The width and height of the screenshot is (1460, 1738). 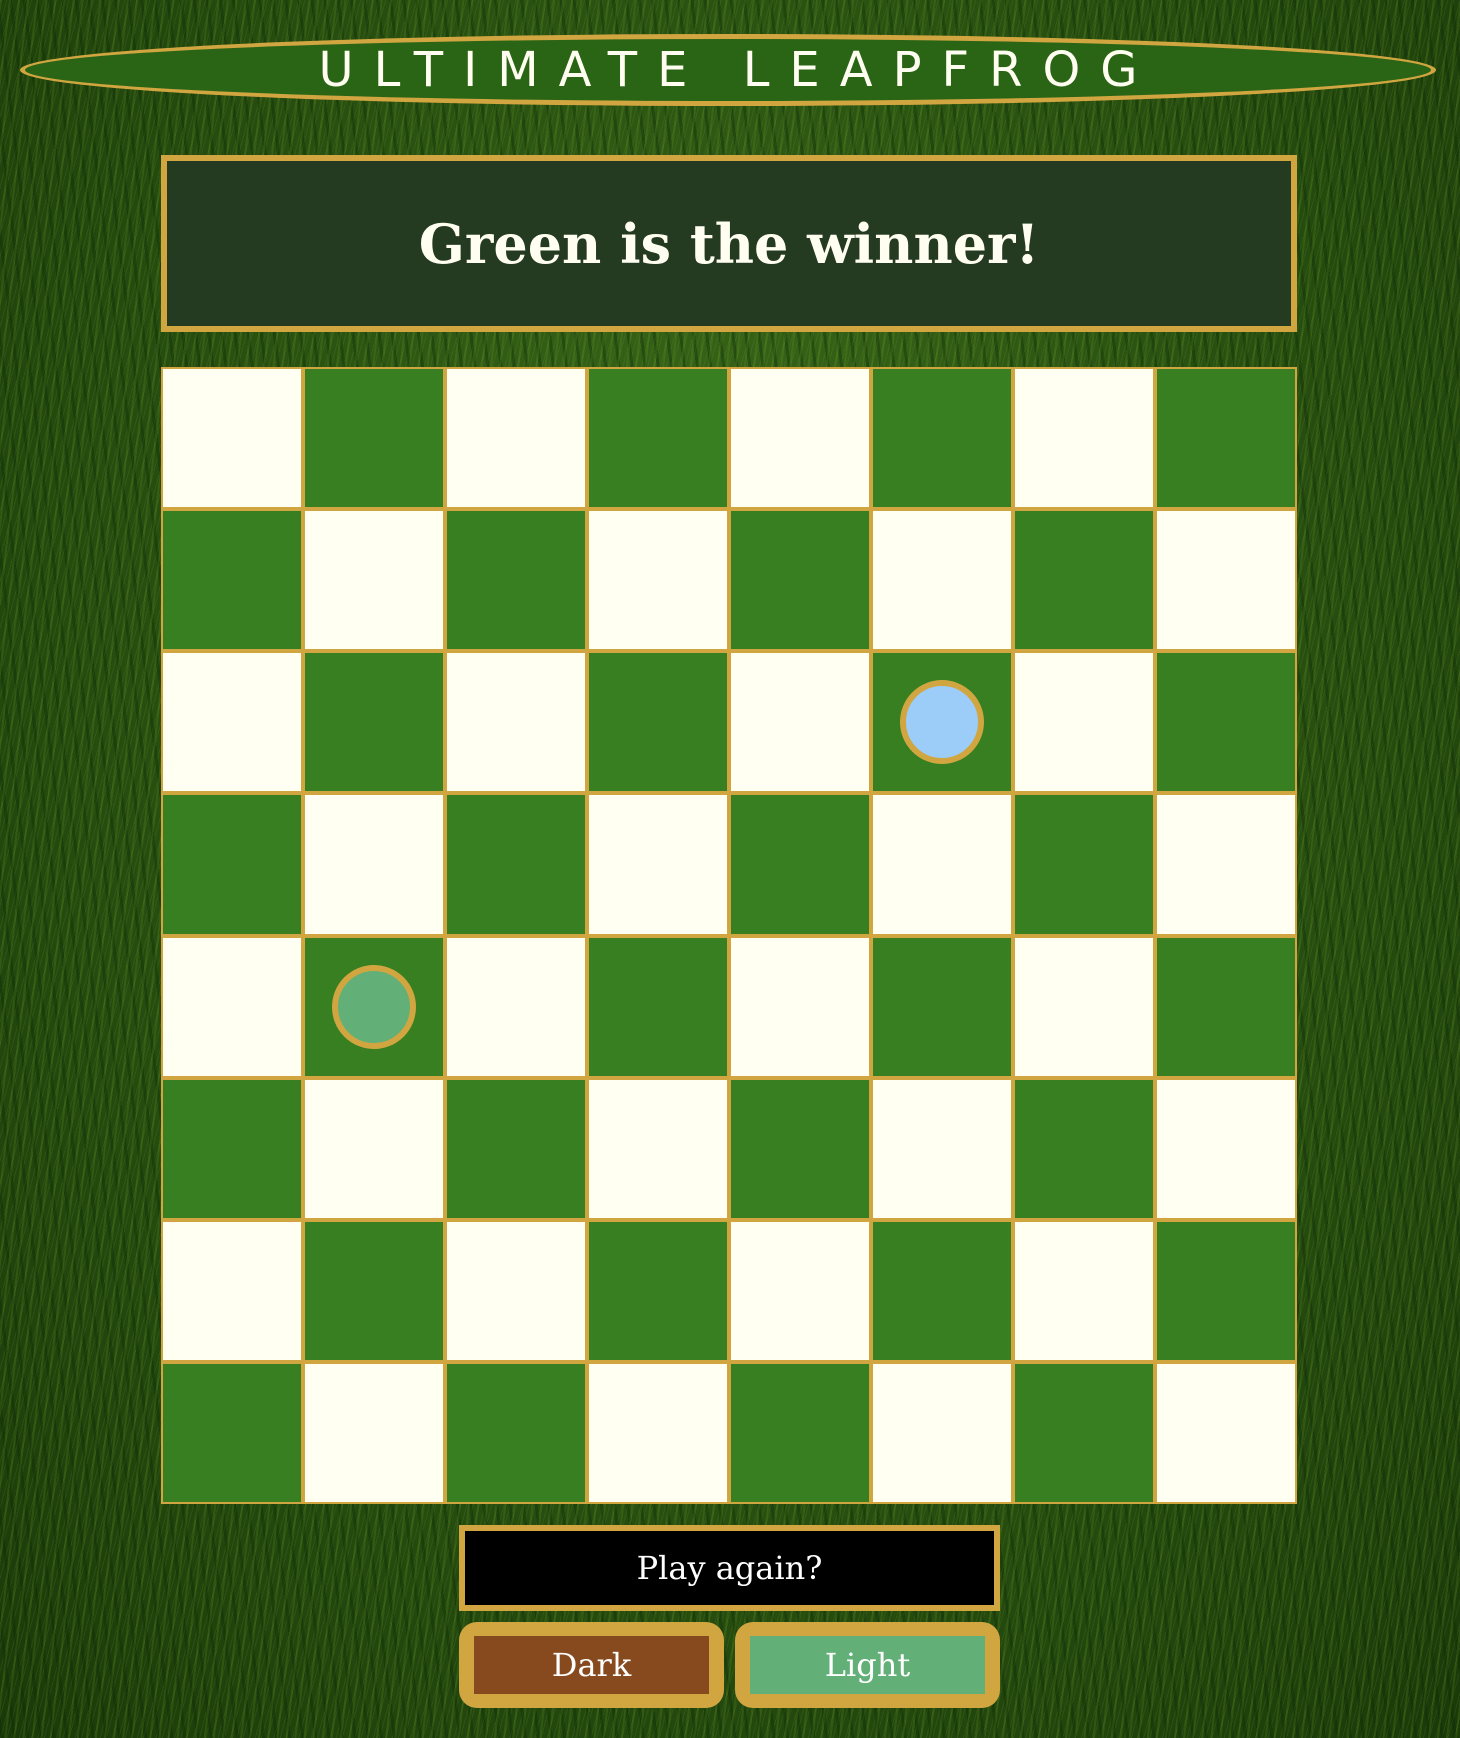 I want to click on status-panel: Green is the winner!, so click(x=729, y=243).